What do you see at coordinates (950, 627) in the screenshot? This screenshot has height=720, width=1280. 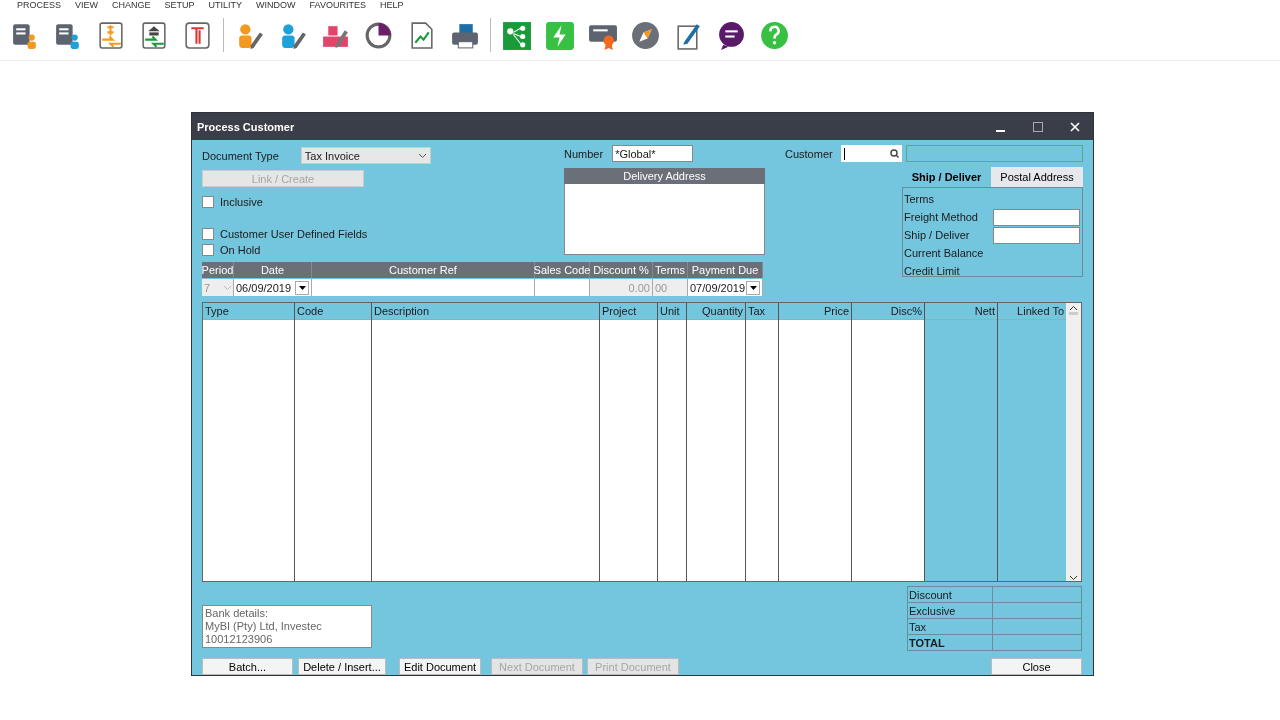 I see `total-label: Tax` at bounding box center [950, 627].